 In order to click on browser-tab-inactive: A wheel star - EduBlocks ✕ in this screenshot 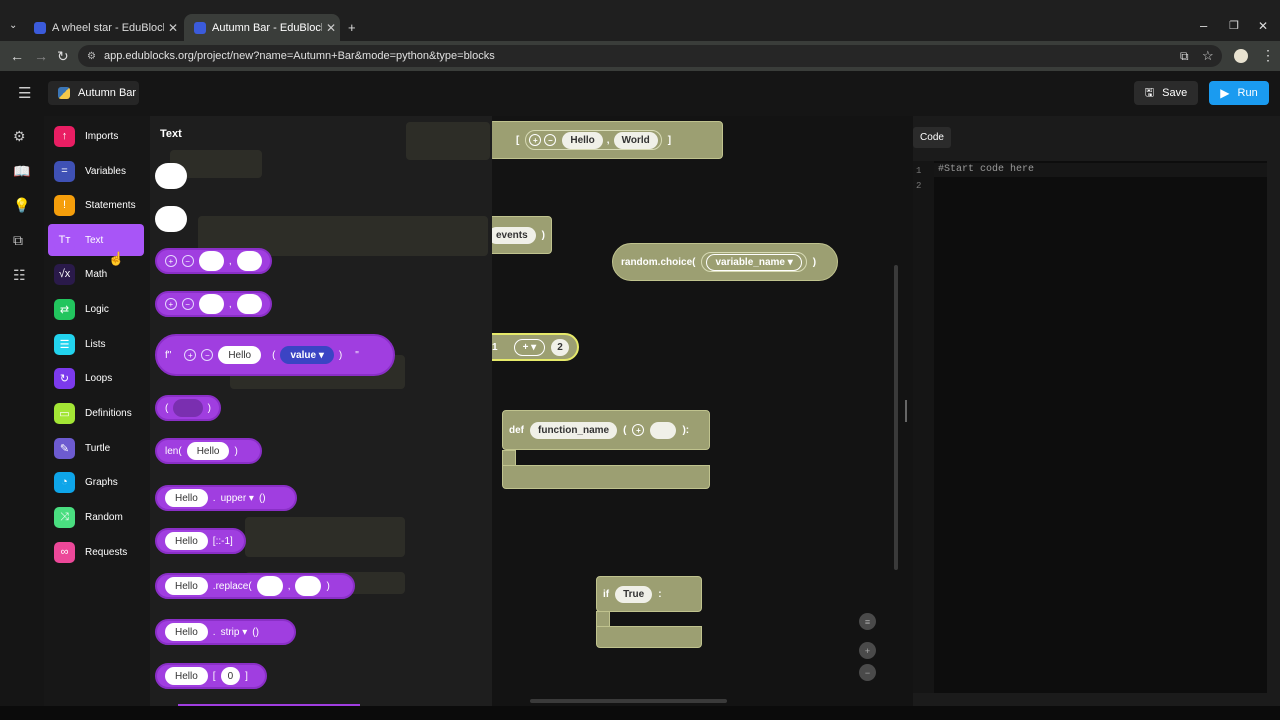, I will do `click(103, 27)`.